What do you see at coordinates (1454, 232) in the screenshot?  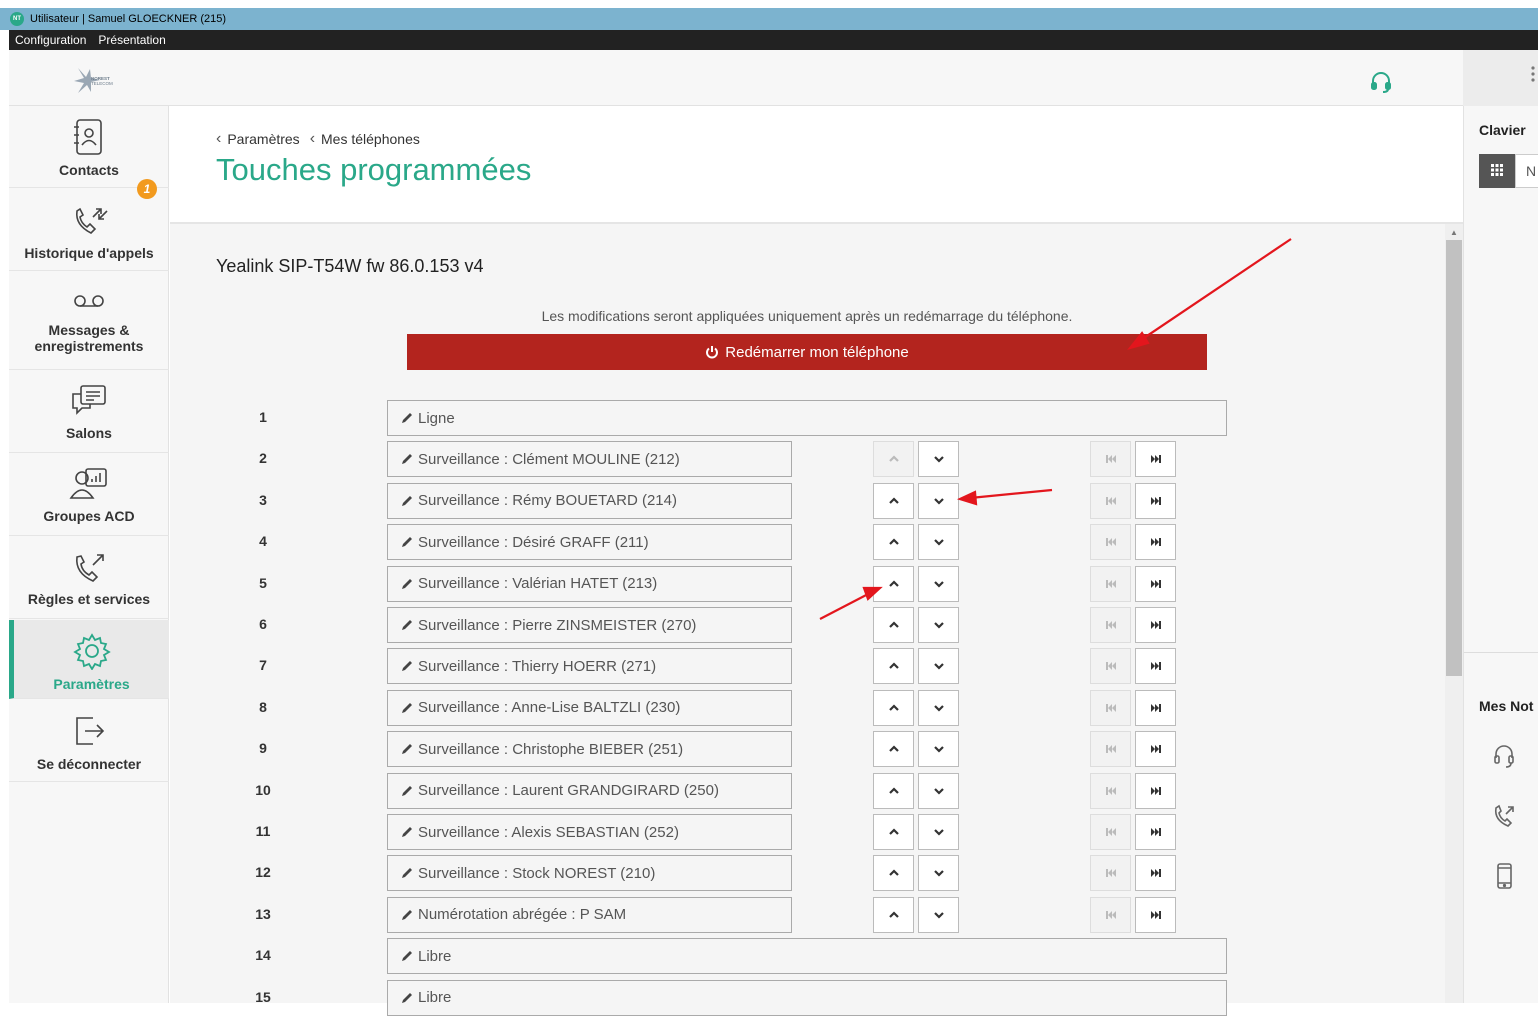 I see `scroll-up-icon: ▲` at bounding box center [1454, 232].